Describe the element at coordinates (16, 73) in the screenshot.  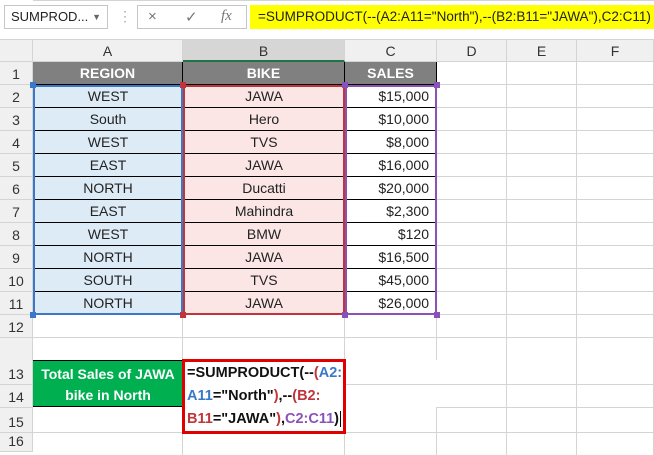
I see `row-header-1: 1` at that location.